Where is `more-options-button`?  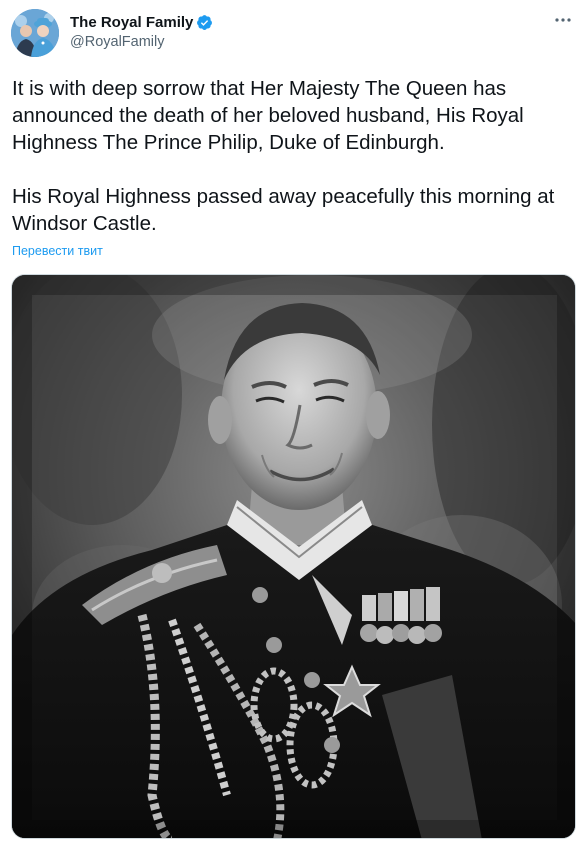 more-options-button is located at coordinates (563, 20).